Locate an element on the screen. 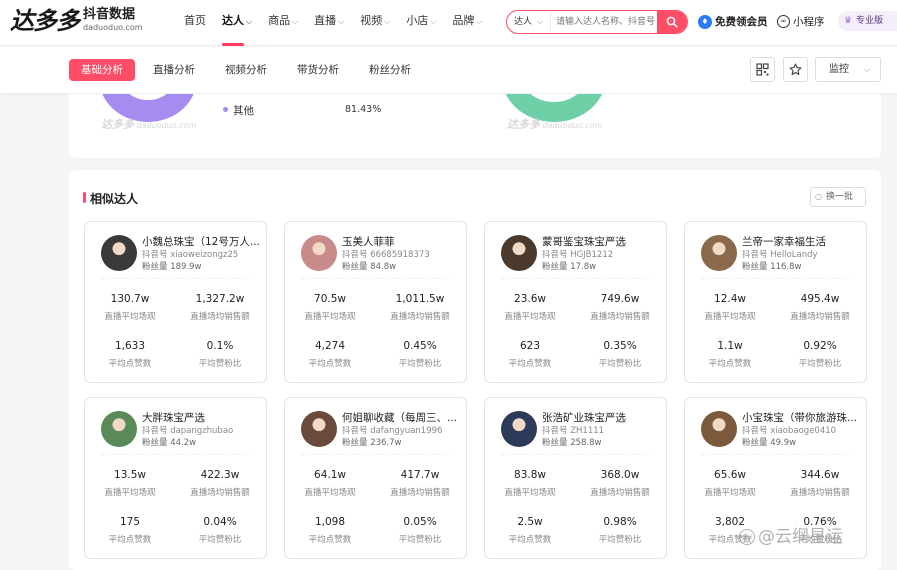  qrcode-button is located at coordinates (762, 69).